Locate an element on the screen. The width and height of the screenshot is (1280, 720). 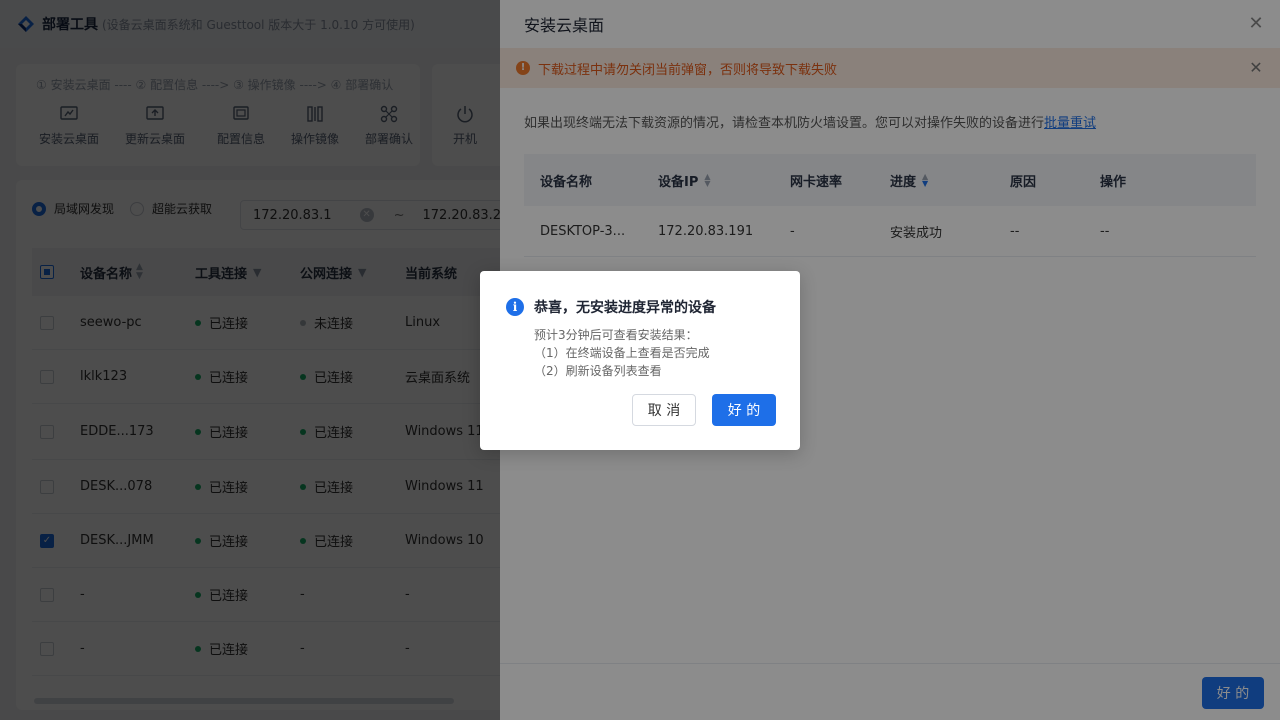
ok-button: 好 的 is located at coordinates (744, 410).